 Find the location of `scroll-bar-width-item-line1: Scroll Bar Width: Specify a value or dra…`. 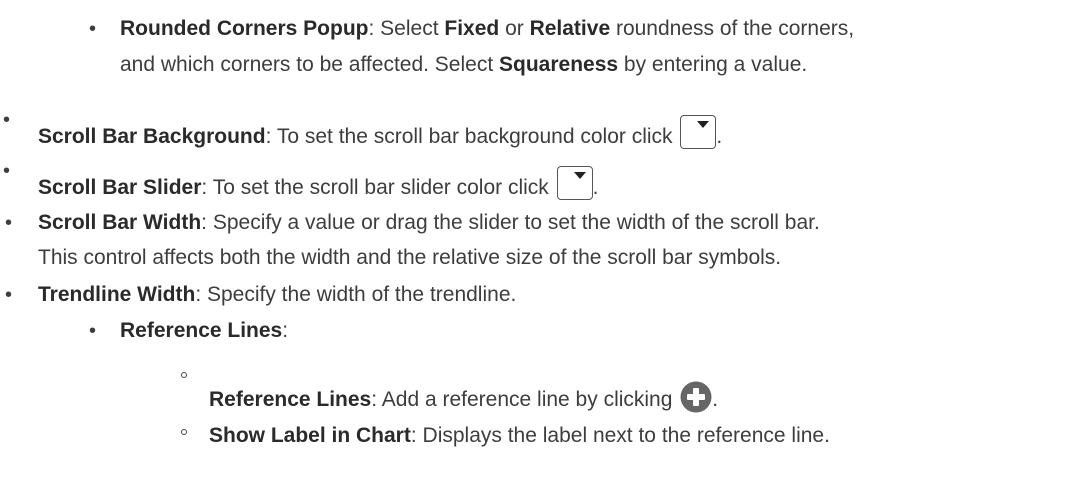

scroll-bar-width-item-line1: Scroll Bar Width: Specify a value or dra… is located at coordinates (429, 223).